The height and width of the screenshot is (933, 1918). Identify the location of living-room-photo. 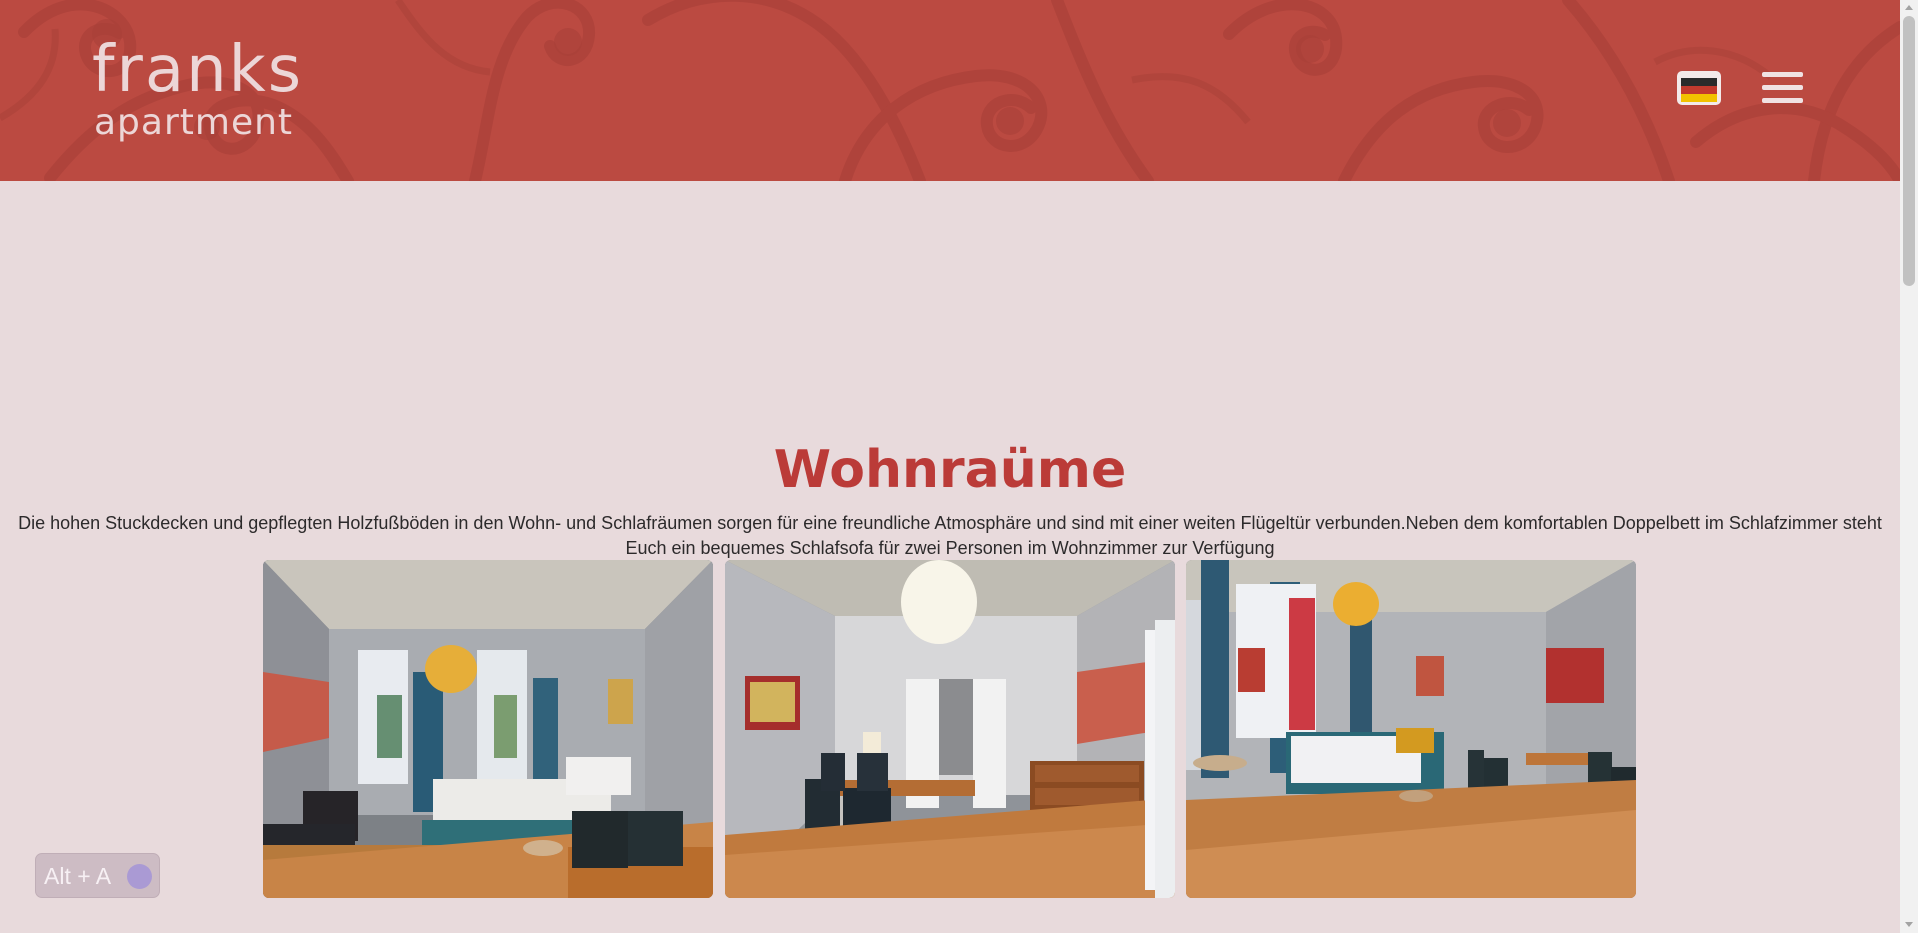
(1411, 729).